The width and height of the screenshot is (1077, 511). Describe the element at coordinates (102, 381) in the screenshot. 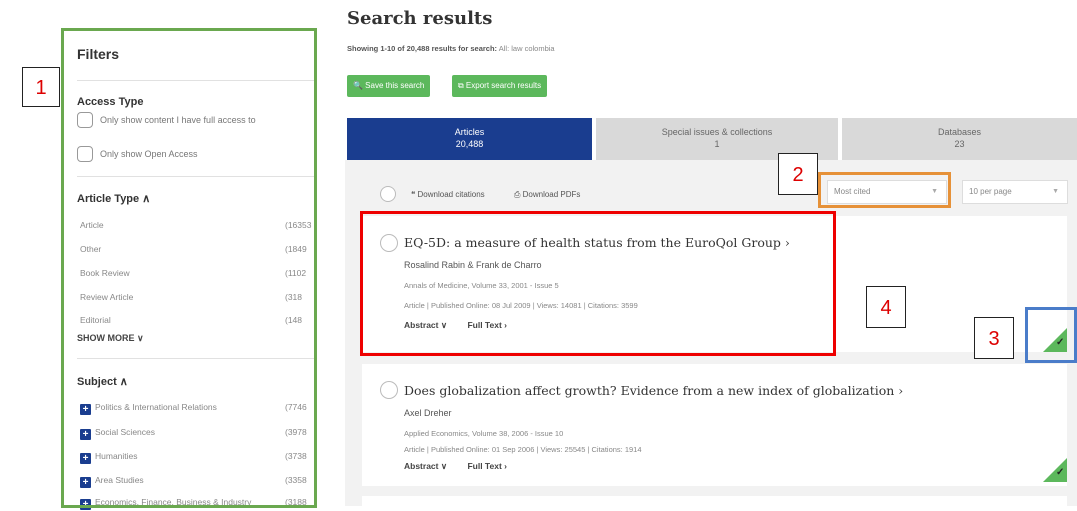

I see `subject-title: Subject ∧` at that location.